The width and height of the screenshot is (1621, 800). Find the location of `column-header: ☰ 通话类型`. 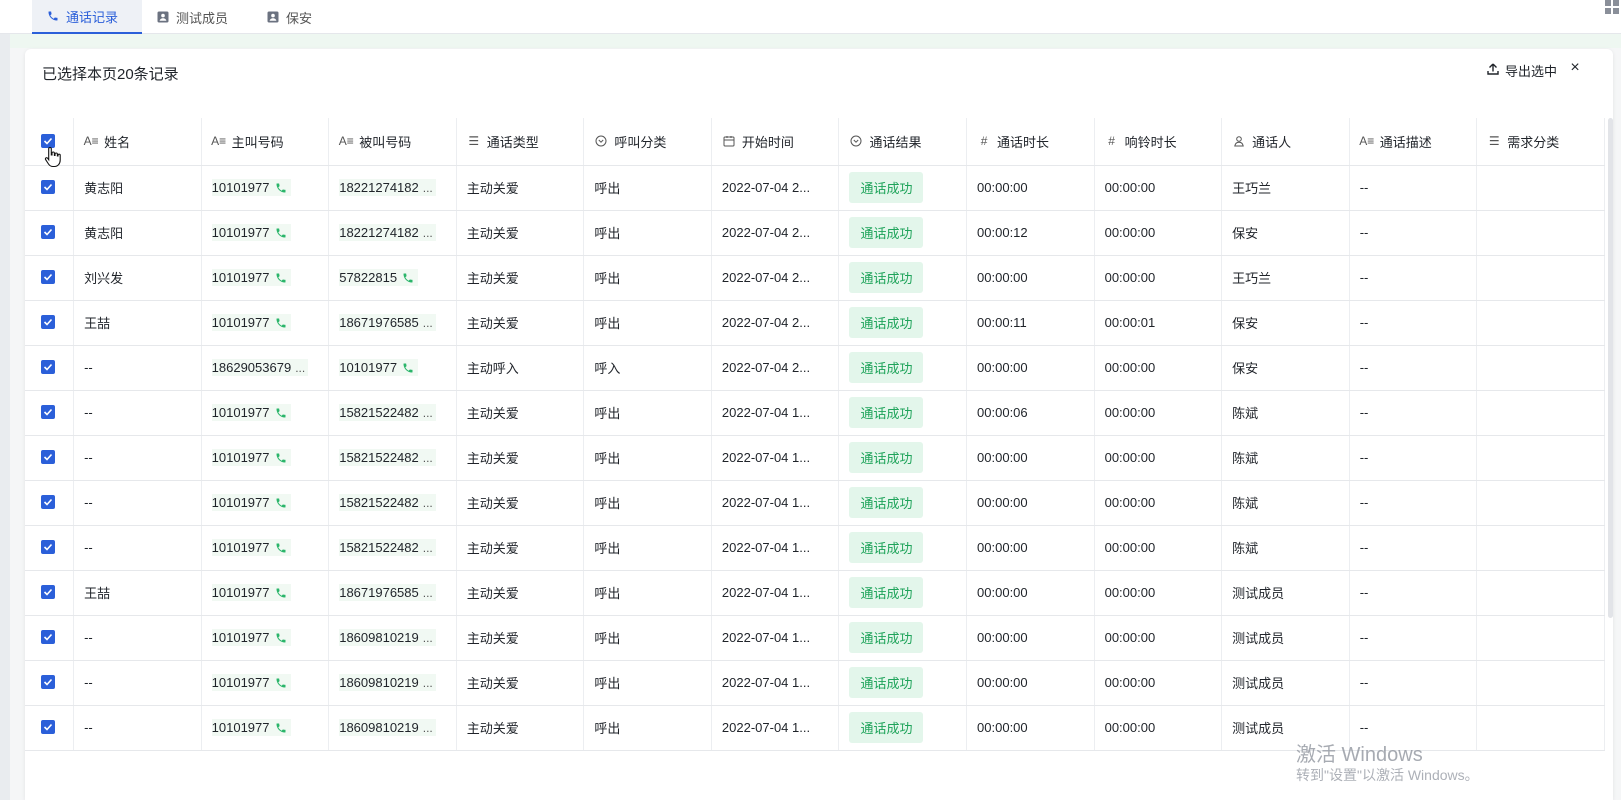

column-header: ☰ 通话类型 is located at coordinates (520, 142).